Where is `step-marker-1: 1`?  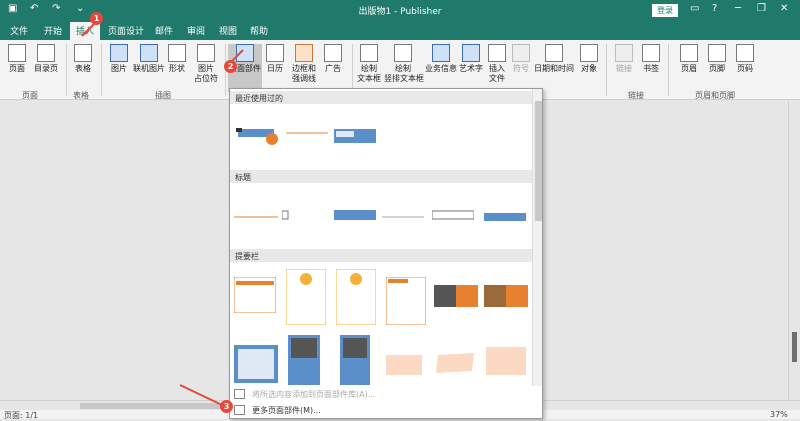 step-marker-1: 1 is located at coordinates (96, 18).